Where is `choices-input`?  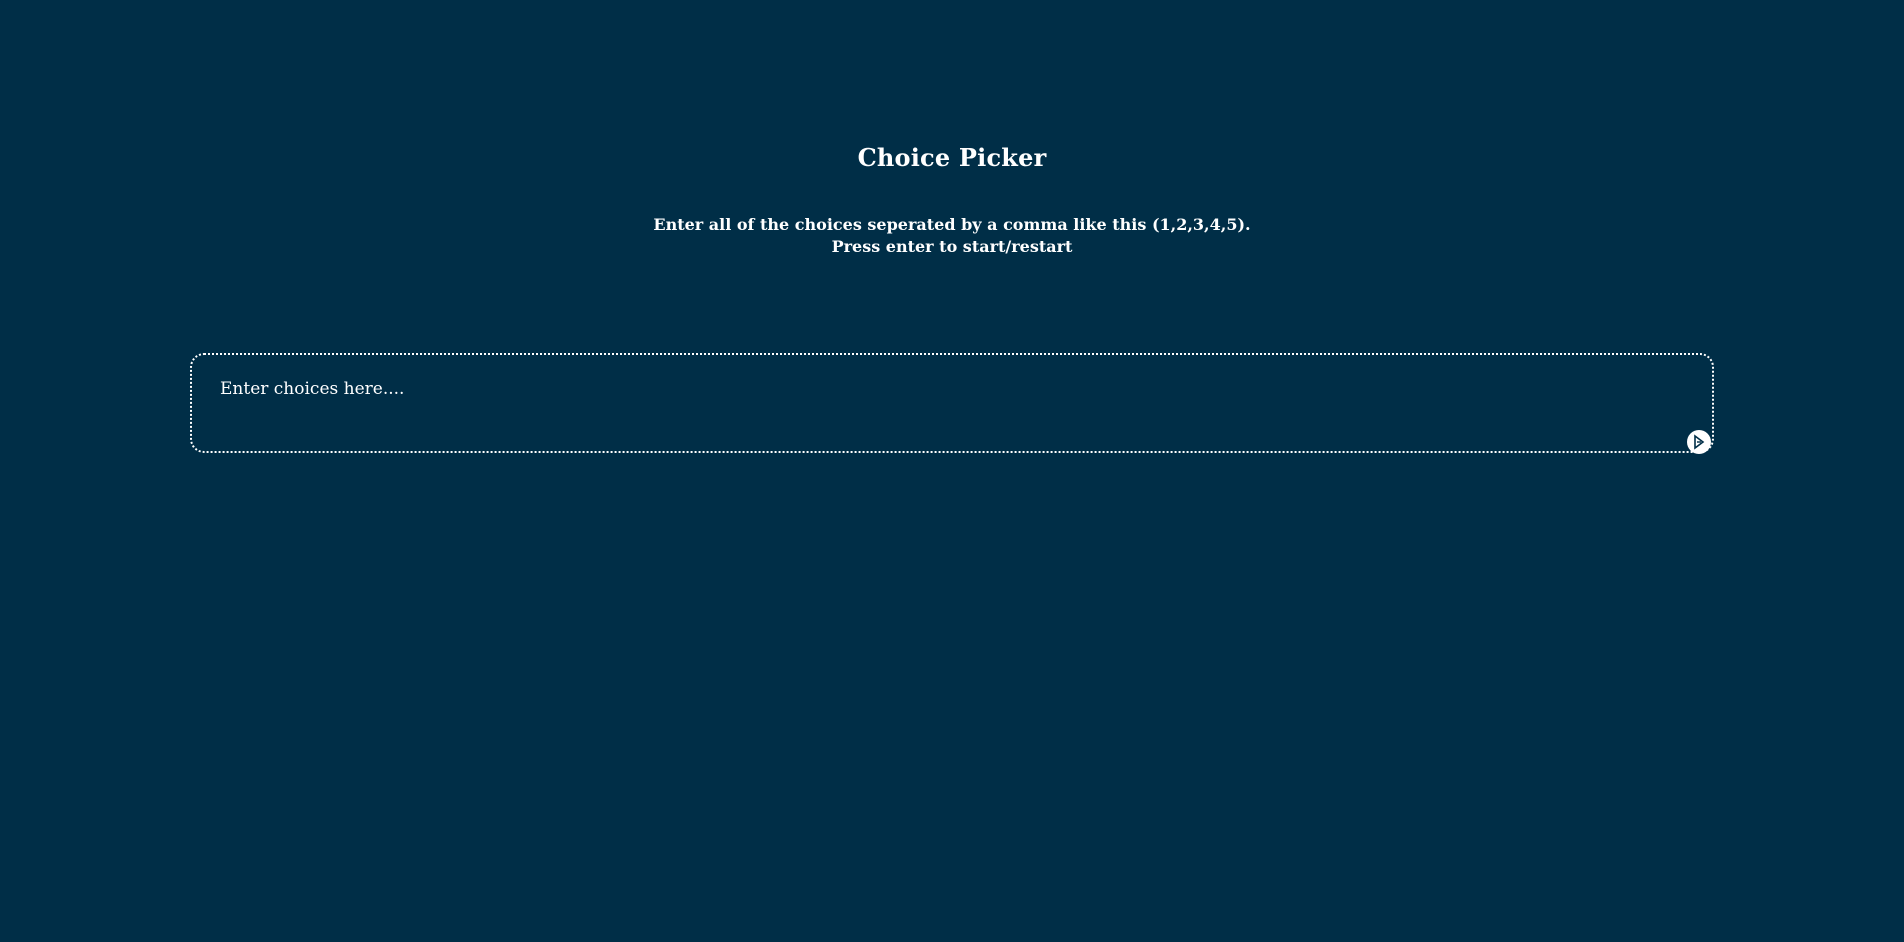
choices-input is located at coordinates (952, 403).